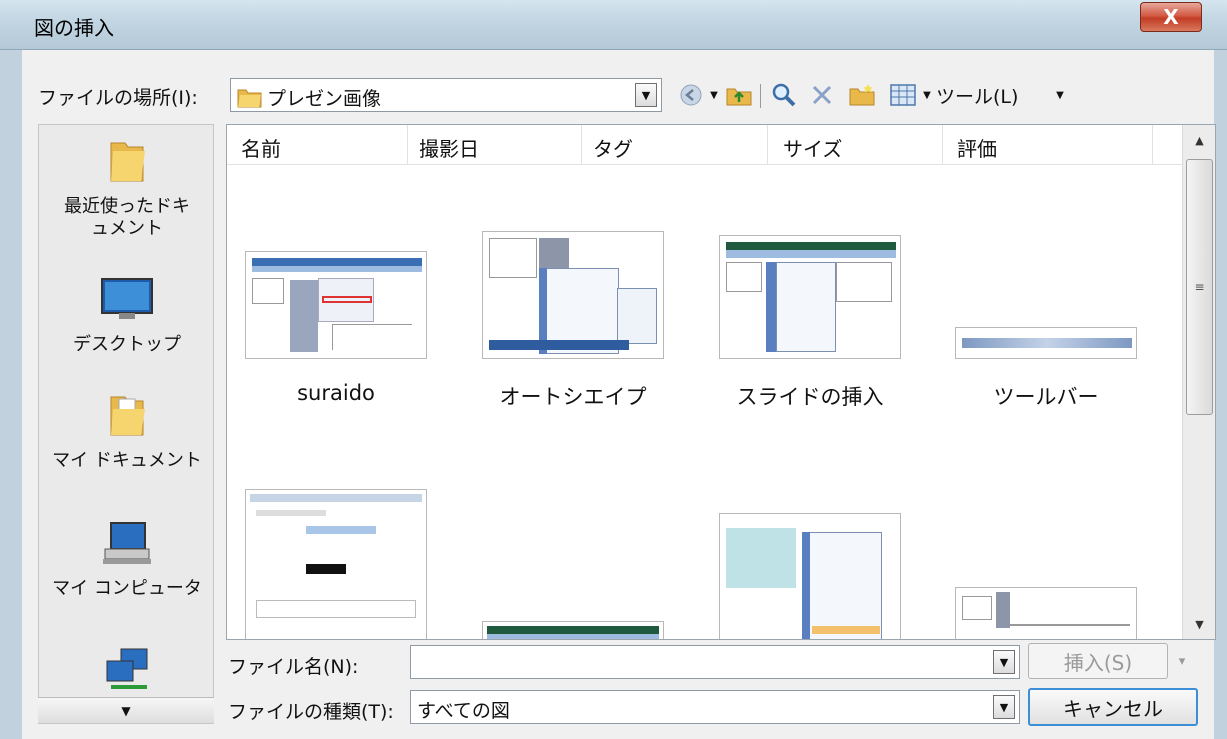 The height and width of the screenshot is (739, 1227). Describe the element at coordinates (463, 711) in the screenshot. I see `file-type-value: すべての図` at that location.